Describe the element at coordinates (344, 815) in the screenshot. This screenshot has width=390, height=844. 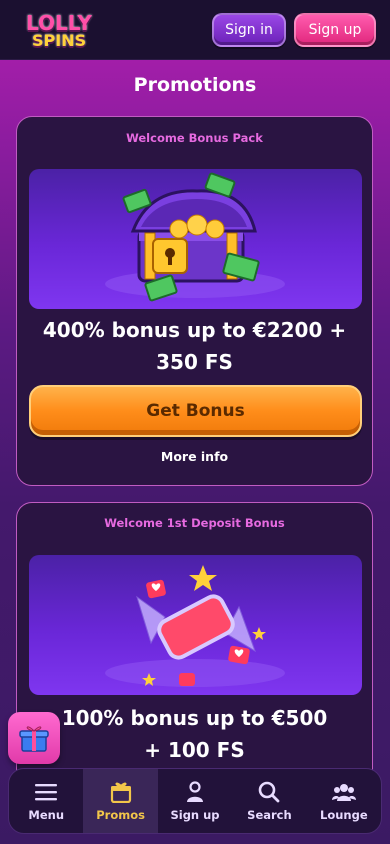
I see `nav-label: Lounge` at that location.